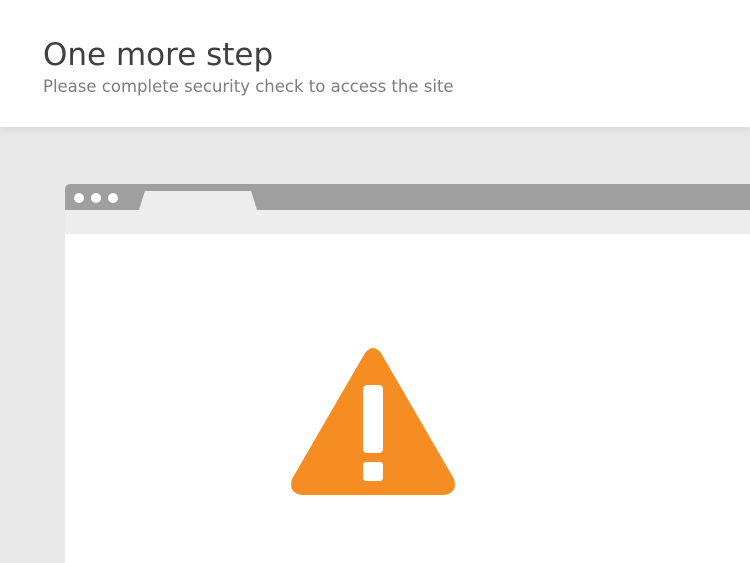 Image resolution: width=750 pixels, height=563 pixels. What do you see at coordinates (158, 55) in the screenshot?
I see `page-title: One more step` at bounding box center [158, 55].